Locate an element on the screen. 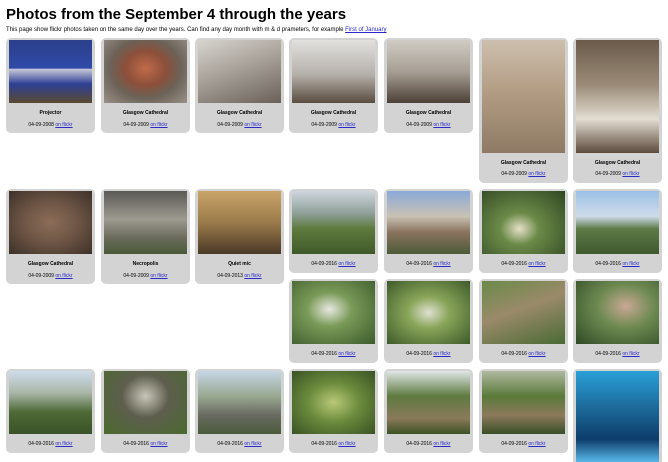 This screenshot has width=668, height=462. photo-card: Projector 04-09-2008 on flickr is located at coordinates (50, 85).